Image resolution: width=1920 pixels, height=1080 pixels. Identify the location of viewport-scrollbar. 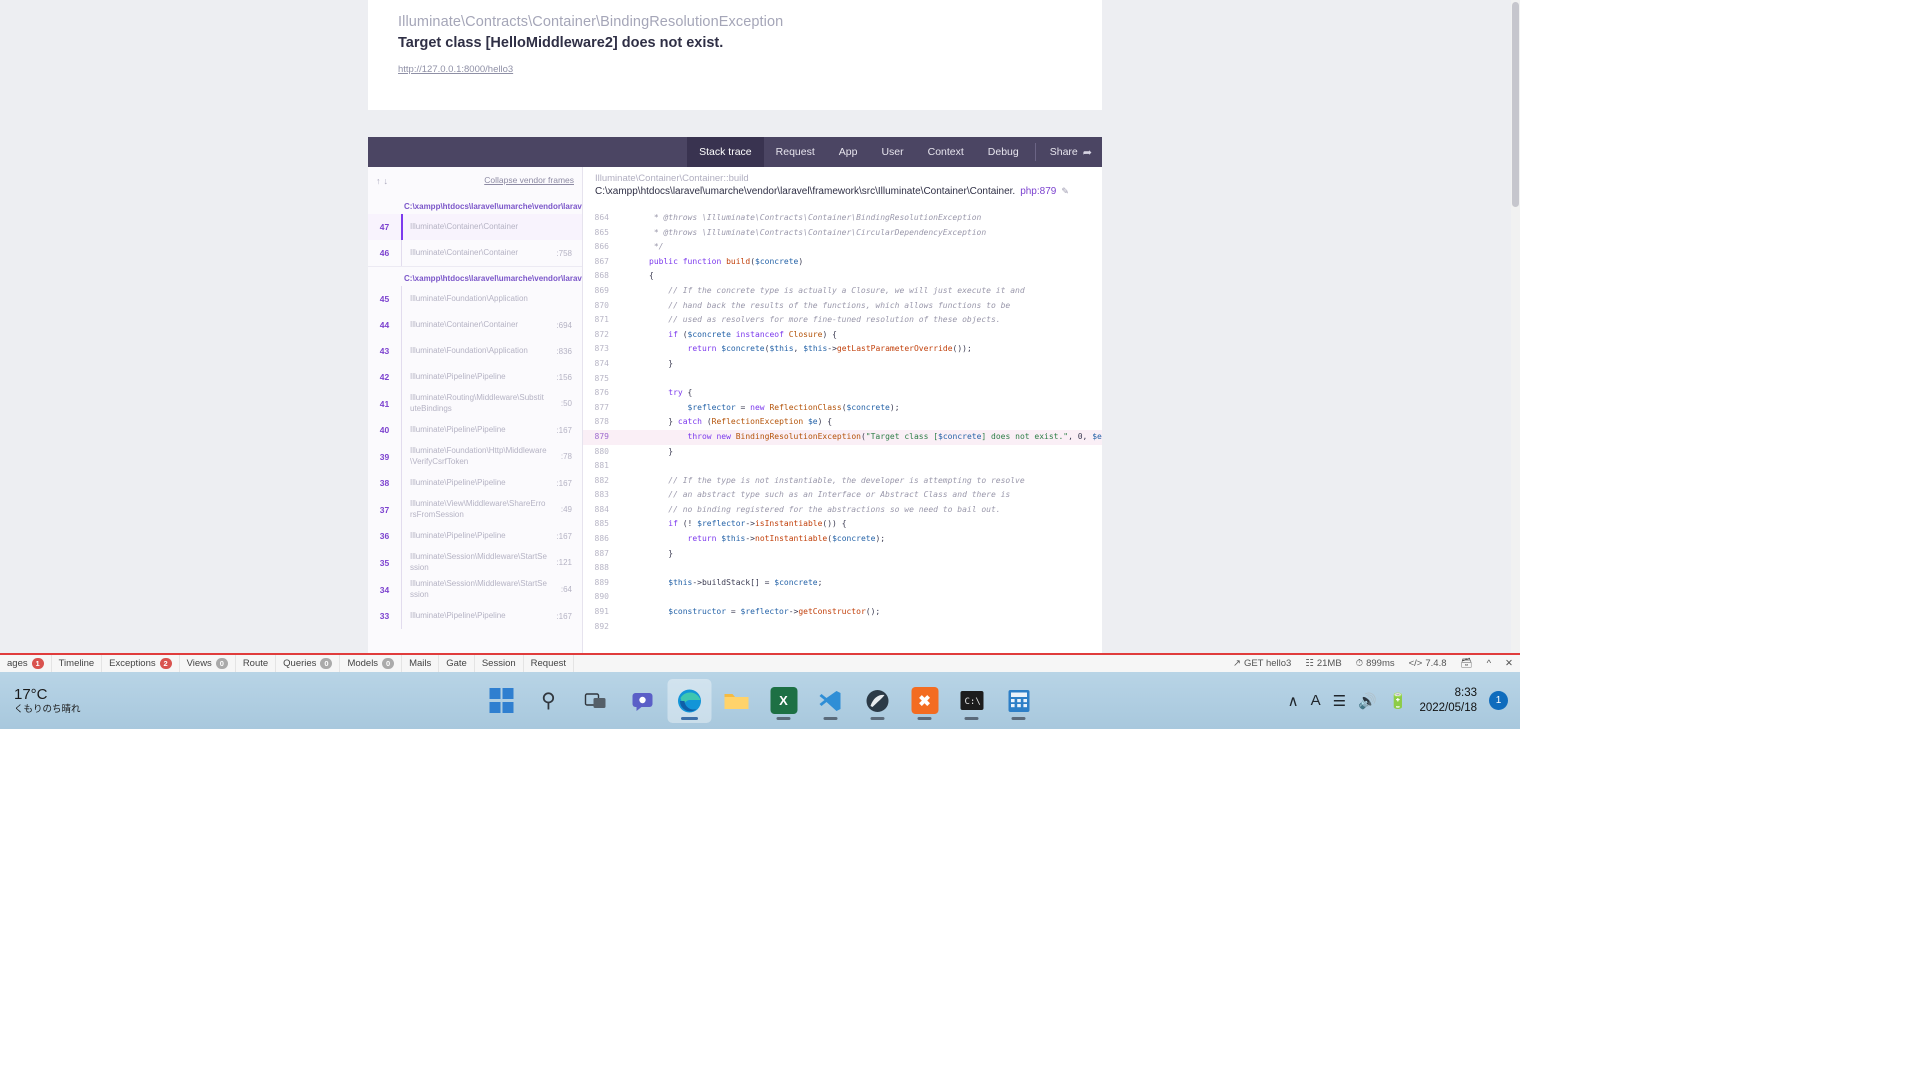
(1515, 326).